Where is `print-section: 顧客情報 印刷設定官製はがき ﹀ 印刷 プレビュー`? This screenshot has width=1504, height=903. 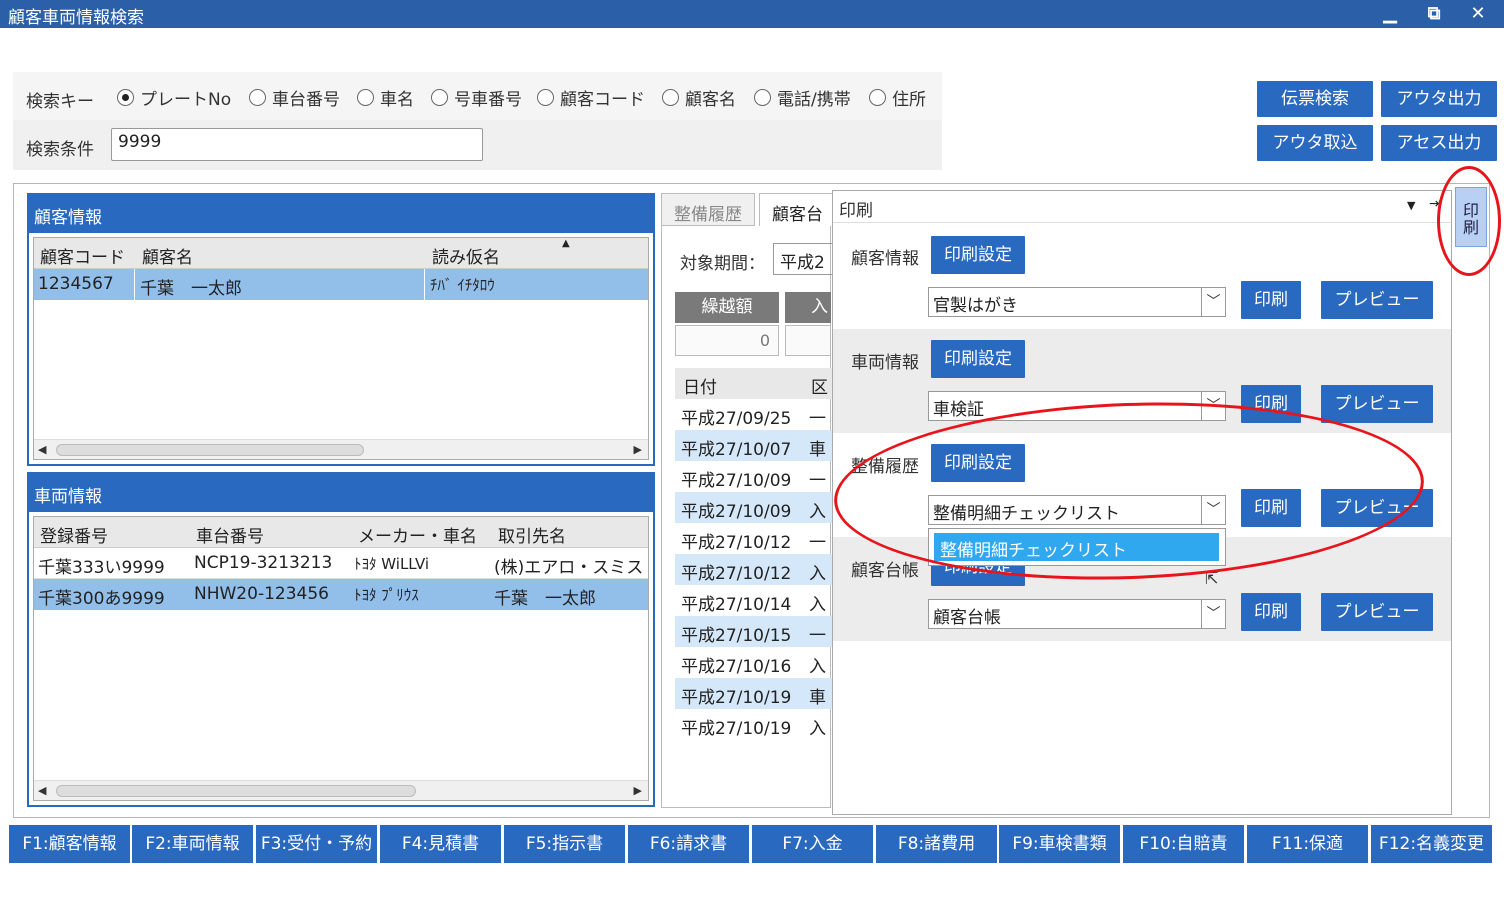 print-section: 顧客情報 印刷設定官製はがき ﹀ 印刷 プレビュー is located at coordinates (1142, 277).